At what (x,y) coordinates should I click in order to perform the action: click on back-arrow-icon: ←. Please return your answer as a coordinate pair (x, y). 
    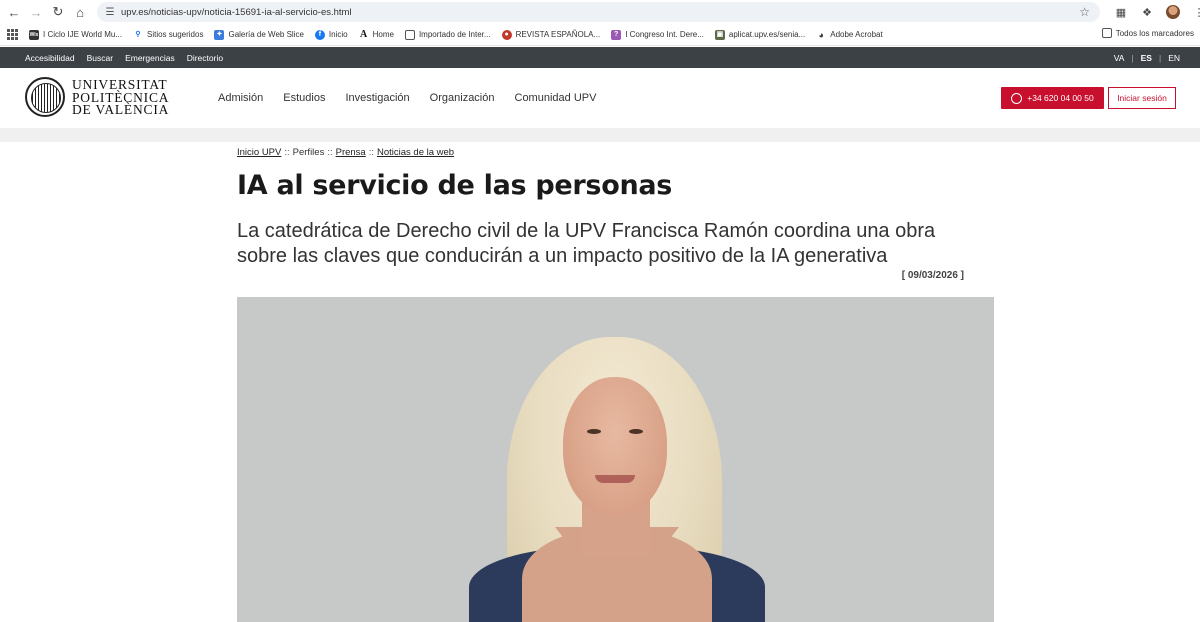
    Looking at the image, I should click on (14, 12).